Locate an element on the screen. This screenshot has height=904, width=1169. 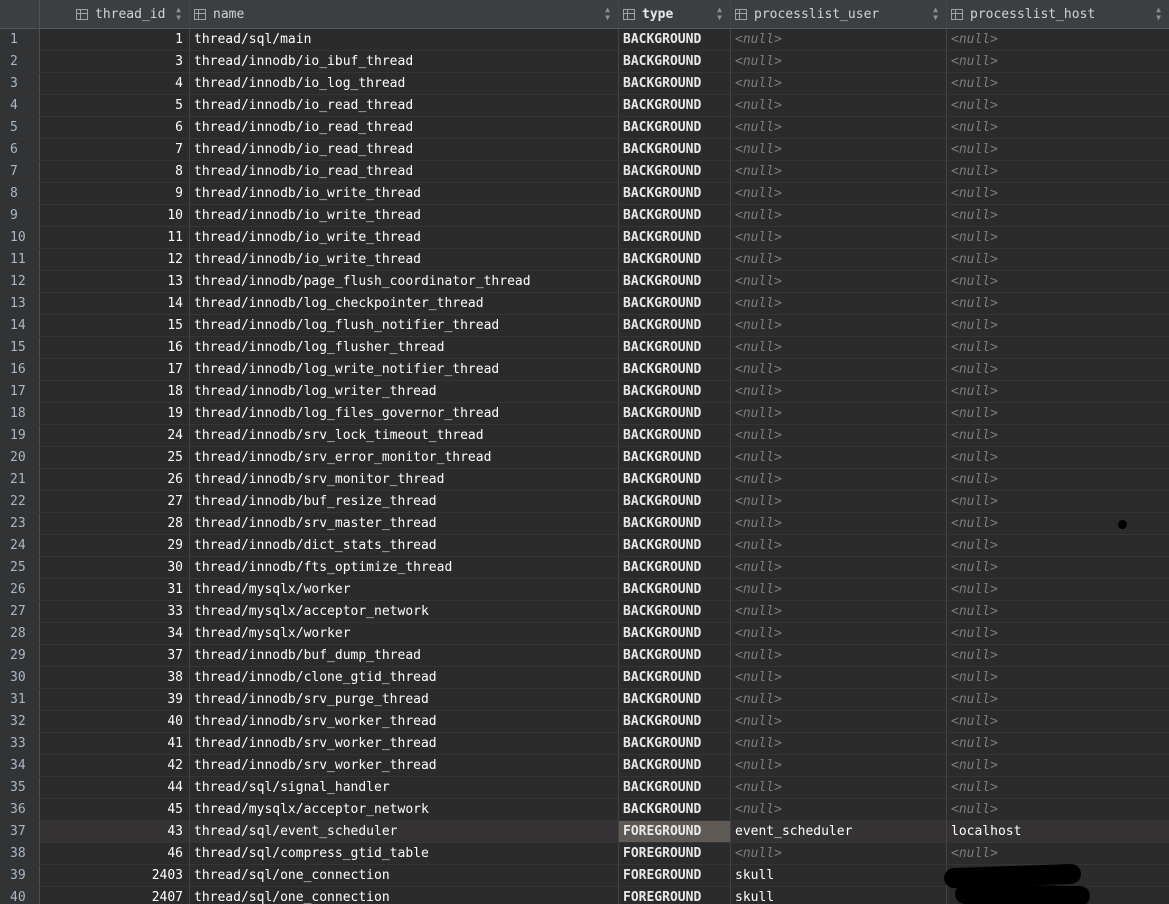
name-cell: thread/mysqlx/acceptor_network is located at coordinates (404, 611).